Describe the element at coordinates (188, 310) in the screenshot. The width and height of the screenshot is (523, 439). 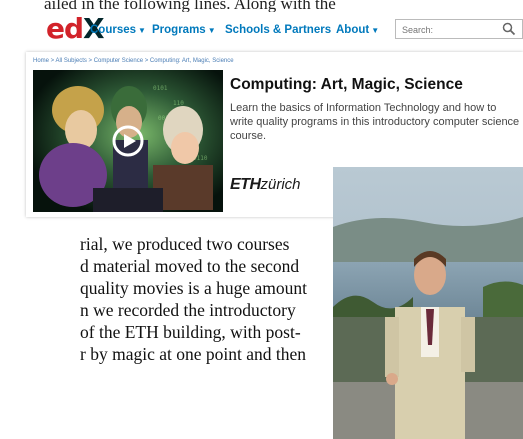
I see `paragraph-line: n we recorded the introductory` at that location.